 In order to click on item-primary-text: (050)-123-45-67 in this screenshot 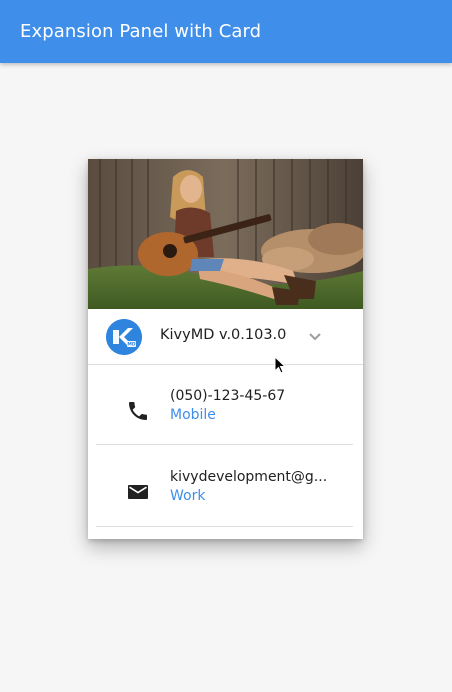, I will do `click(228, 396)`.